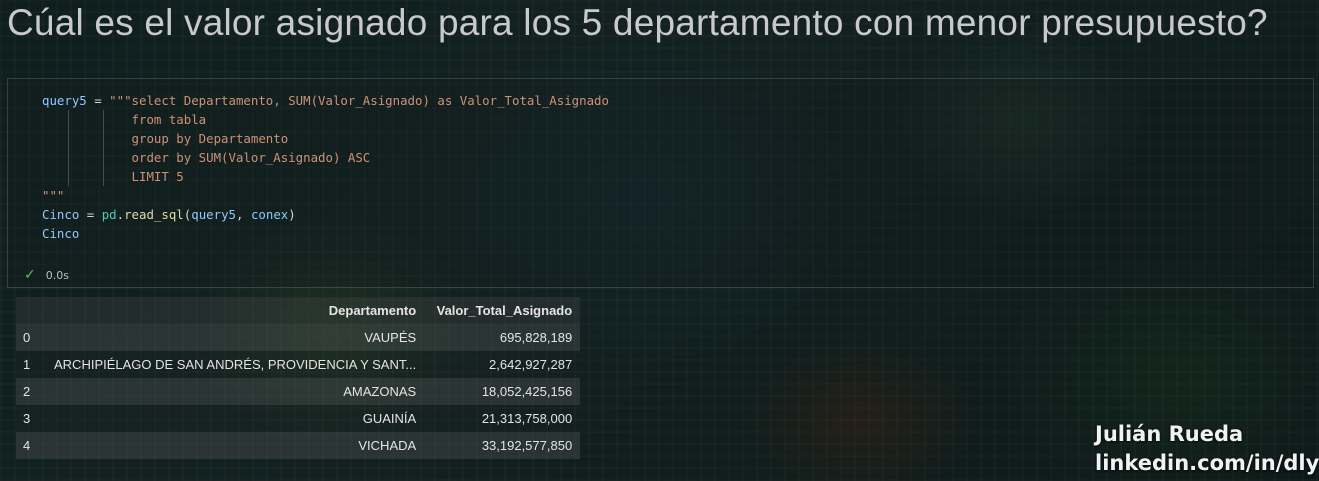 This screenshot has width=1319, height=481. I want to click on table-row: 3 GUAINÍA 21,313,758,000, so click(298, 418).